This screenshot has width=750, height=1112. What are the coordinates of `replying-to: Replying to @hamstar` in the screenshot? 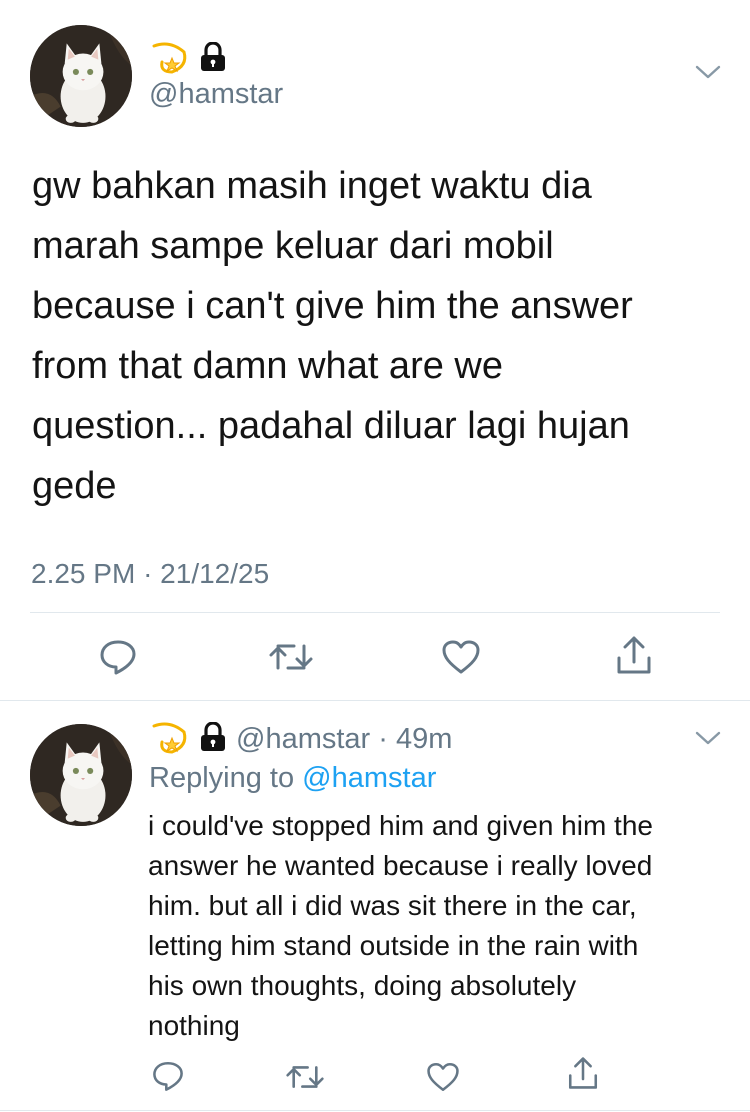 It's located at (292, 778).